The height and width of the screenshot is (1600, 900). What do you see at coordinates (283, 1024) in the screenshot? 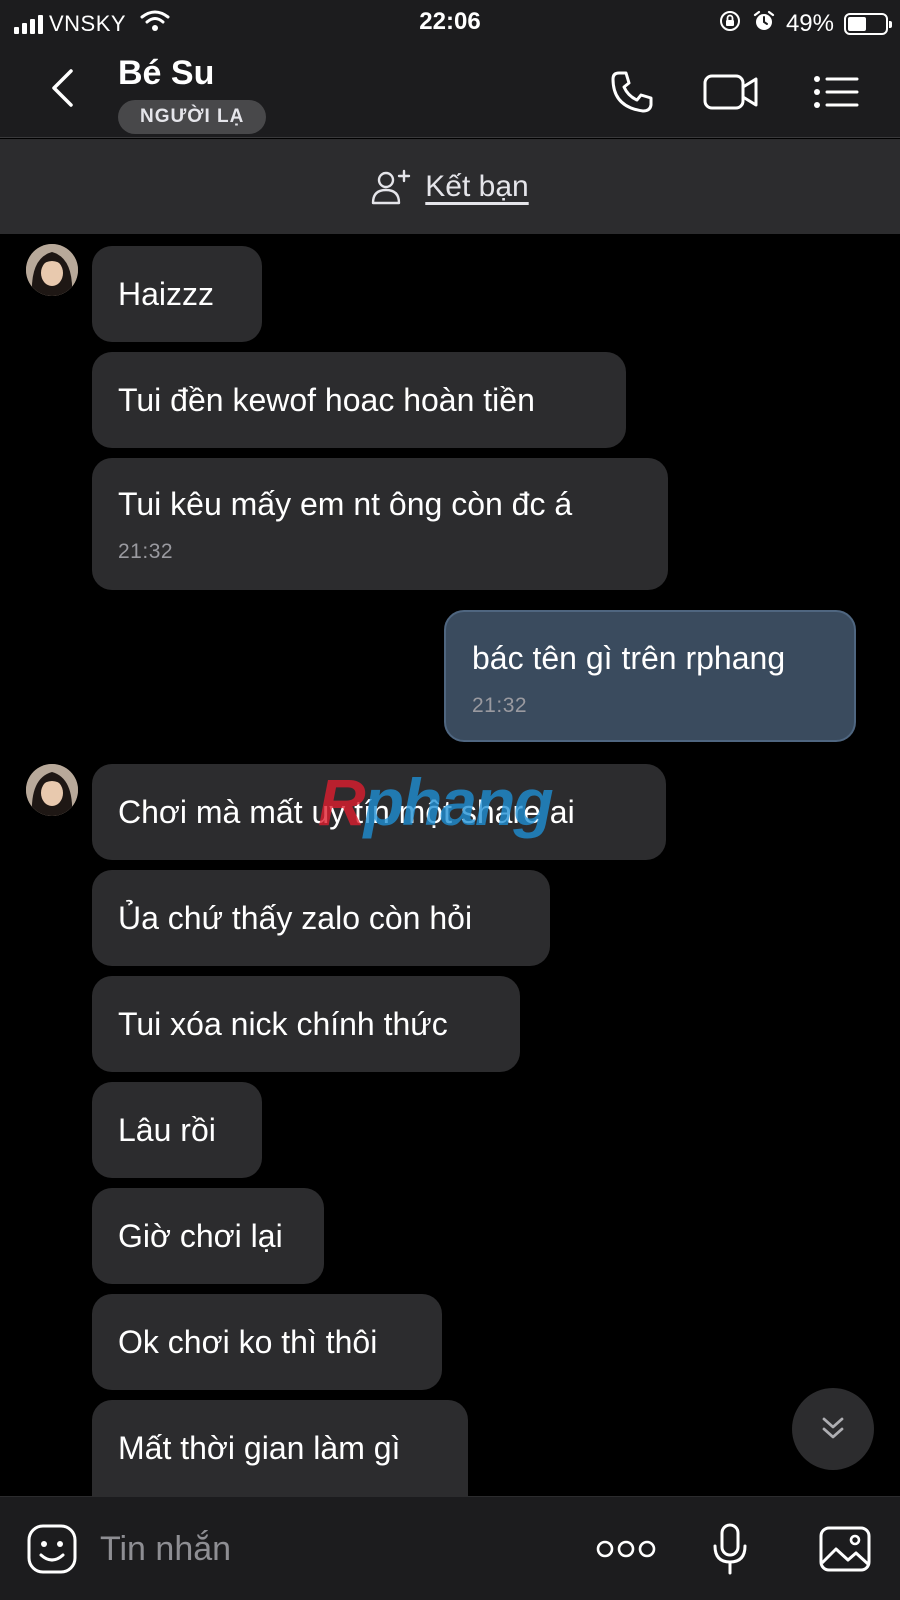
I see `message-text: Tui xóa nick chính thức` at bounding box center [283, 1024].